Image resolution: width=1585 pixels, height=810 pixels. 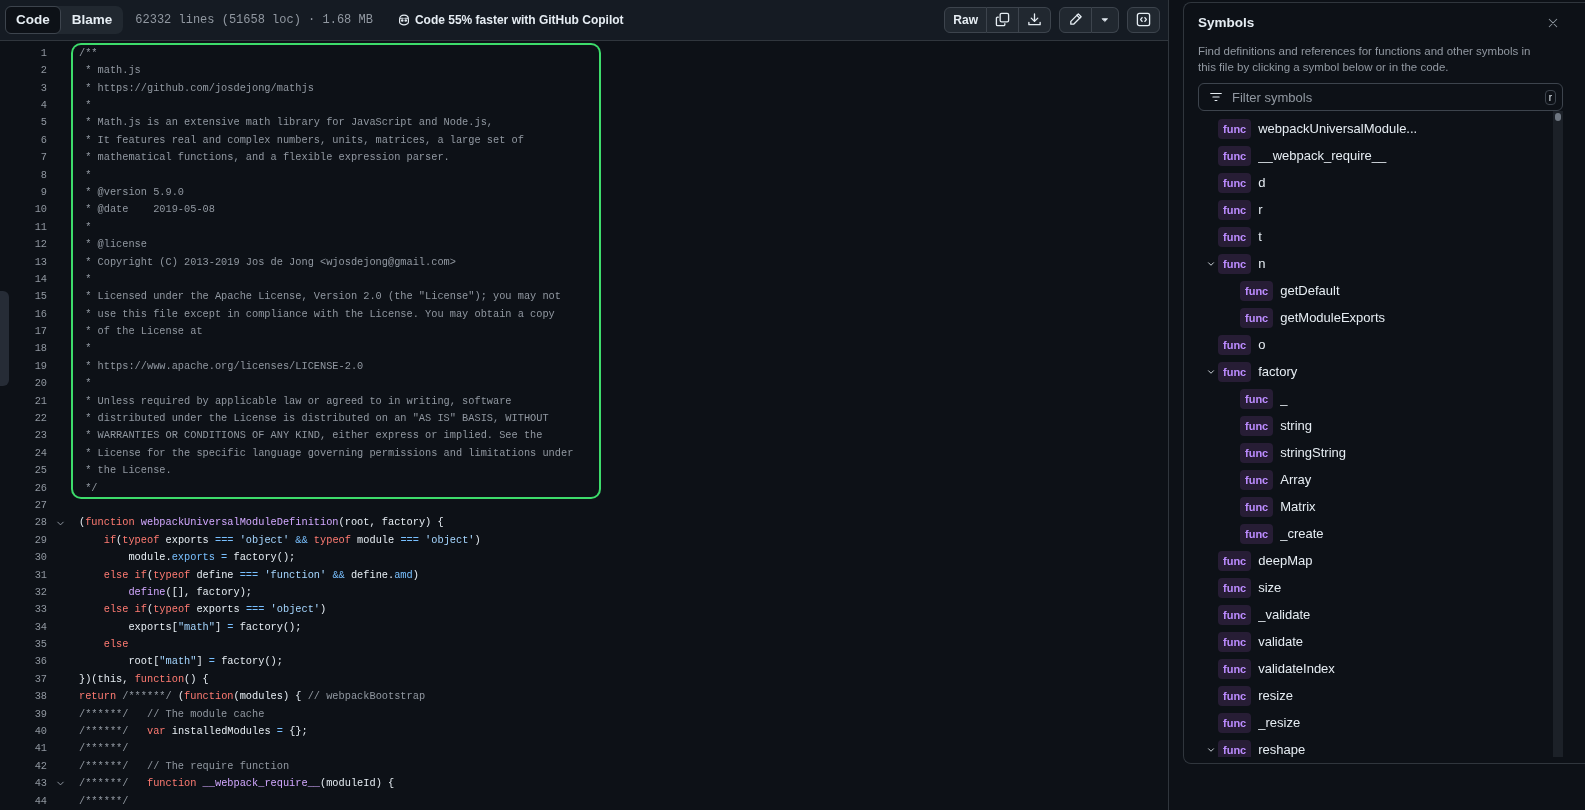 I want to click on line-number: 14, so click(x=40, y=279).